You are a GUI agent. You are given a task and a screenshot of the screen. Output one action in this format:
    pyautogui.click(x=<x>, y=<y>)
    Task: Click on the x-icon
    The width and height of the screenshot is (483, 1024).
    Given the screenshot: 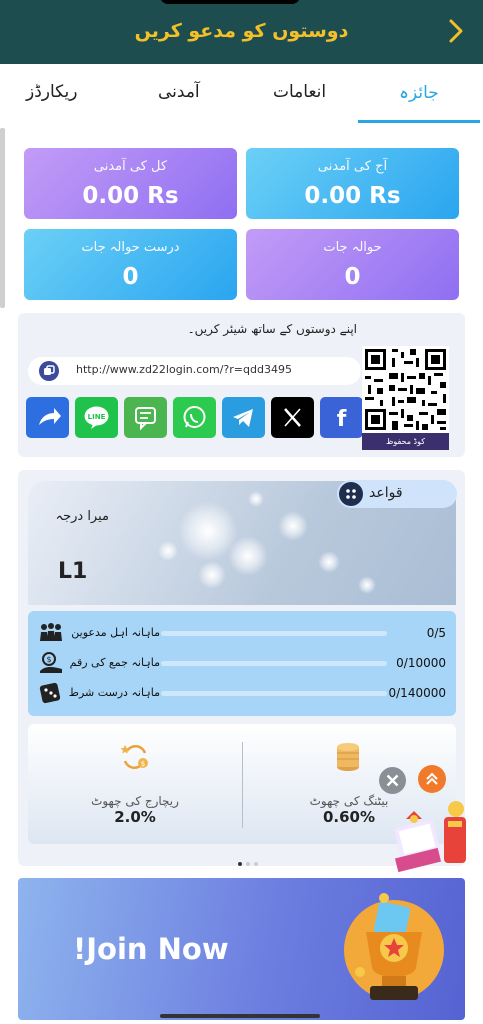 What is the action you would take?
    pyautogui.click(x=292, y=417)
    